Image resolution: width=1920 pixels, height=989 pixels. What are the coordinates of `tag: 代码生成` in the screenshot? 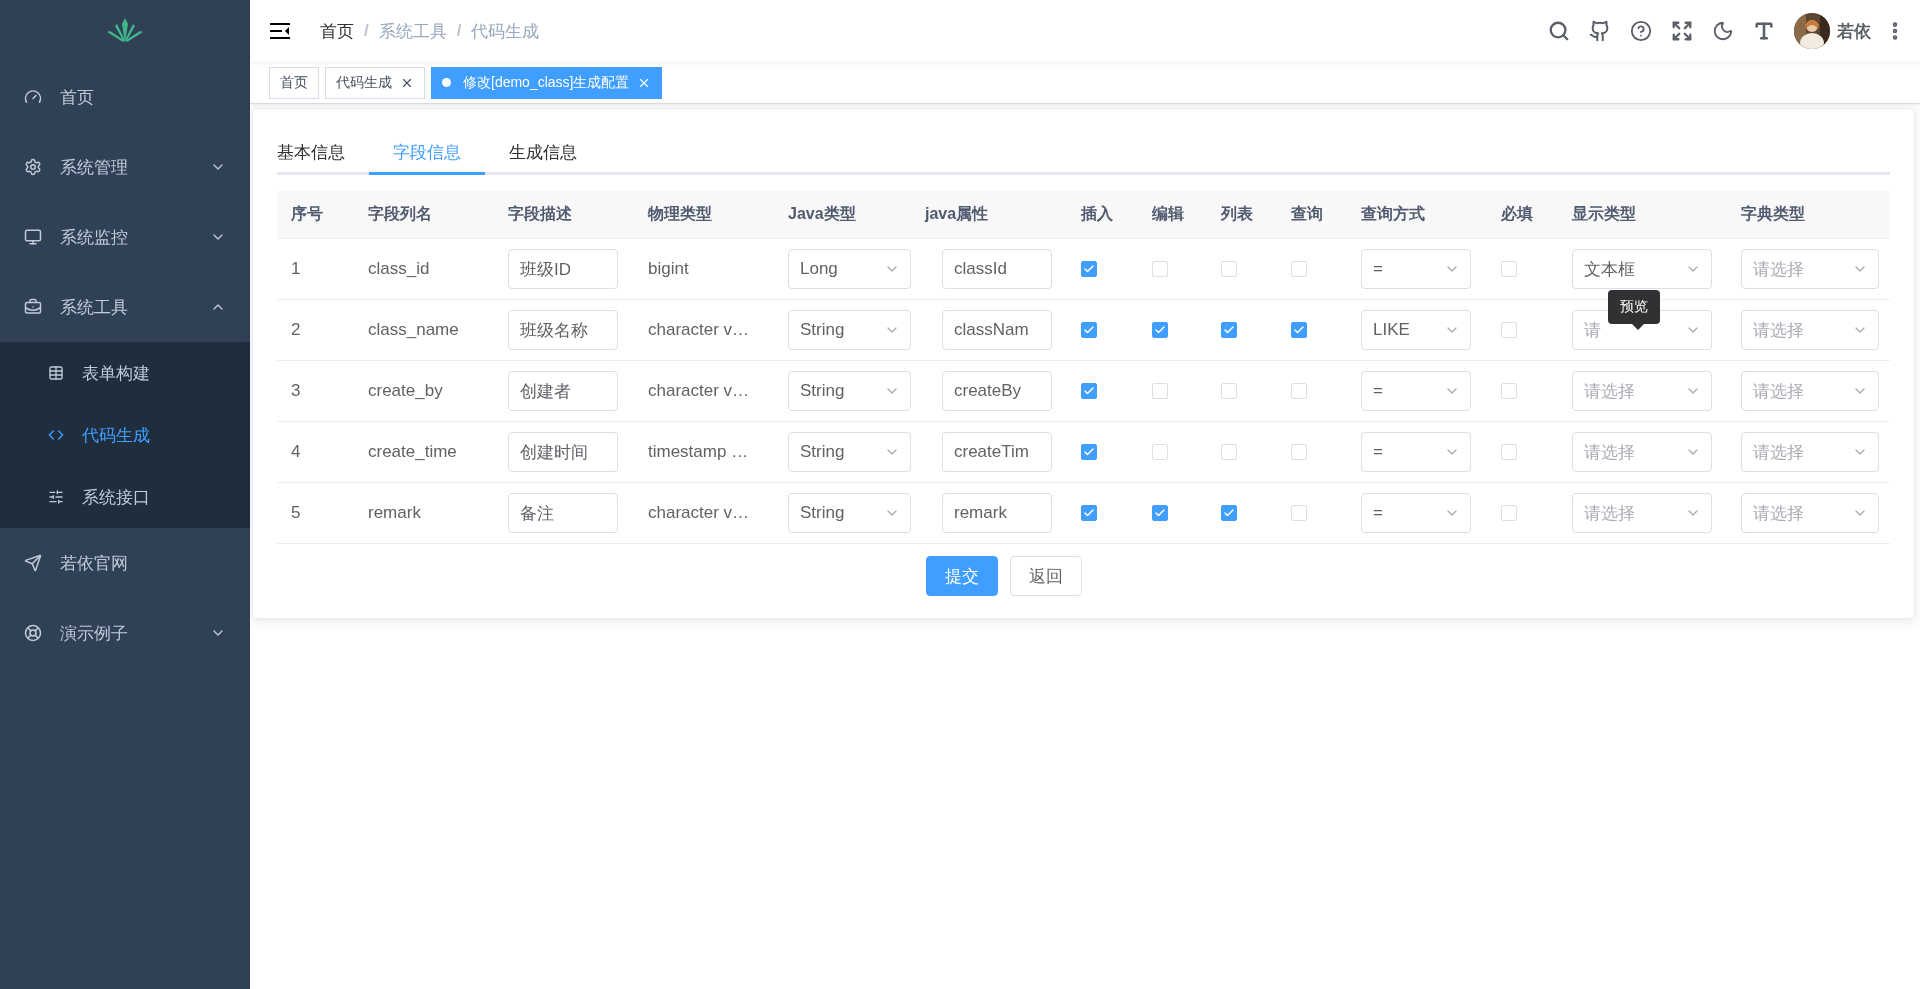 It's located at (375, 82).